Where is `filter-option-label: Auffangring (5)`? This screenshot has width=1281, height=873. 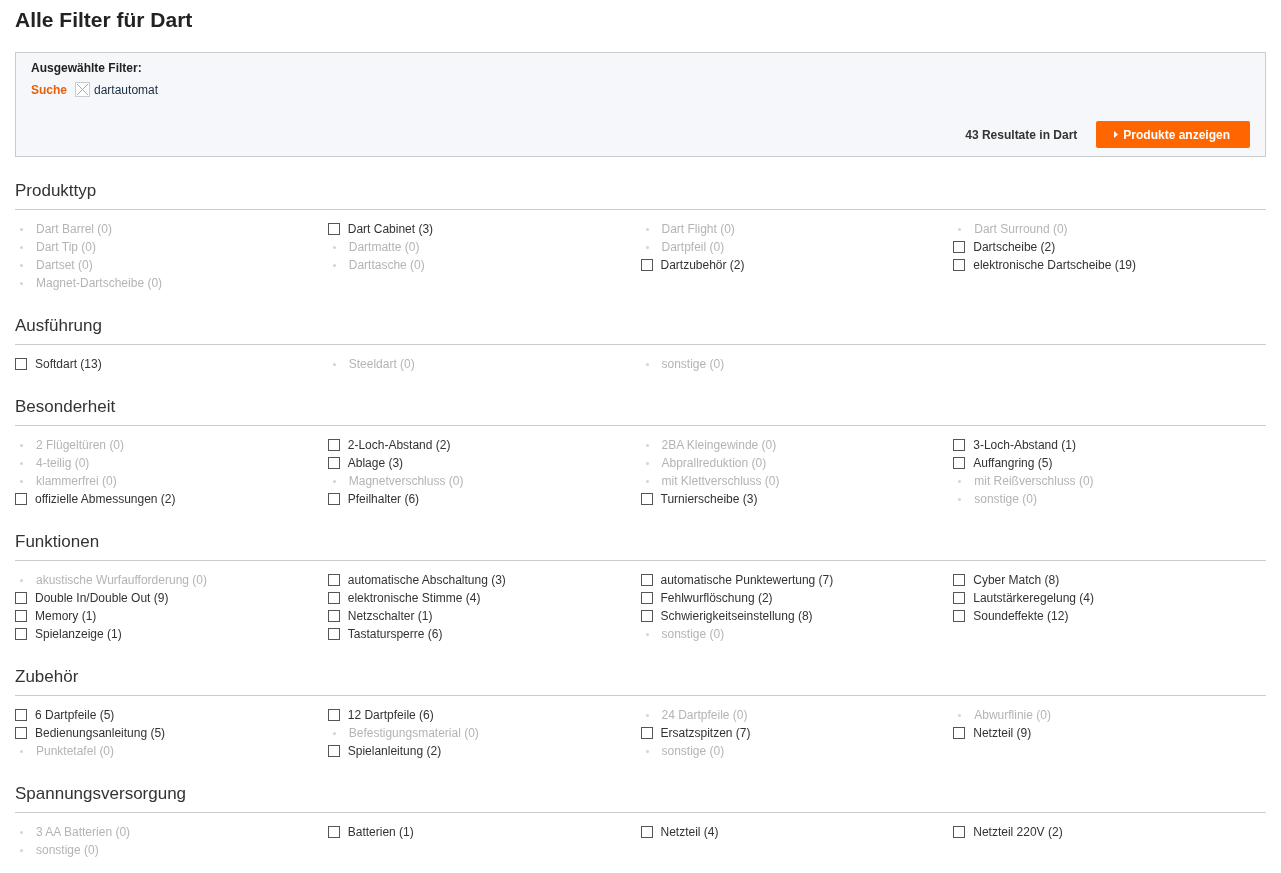
filter-option-label: Auffangring (5) is located at coordinates (1013, 463).